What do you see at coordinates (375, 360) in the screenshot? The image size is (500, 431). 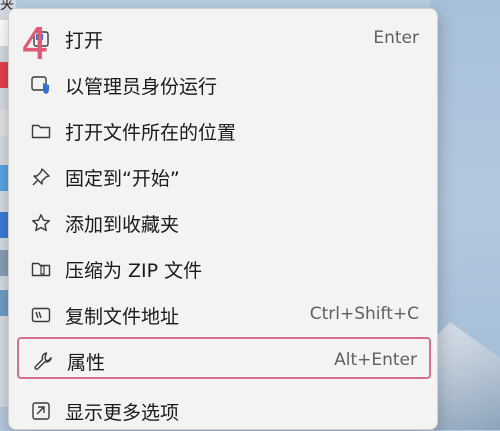 I see `menu-item-shortcut: Alt+Enter` at bounding box center [375, 360].